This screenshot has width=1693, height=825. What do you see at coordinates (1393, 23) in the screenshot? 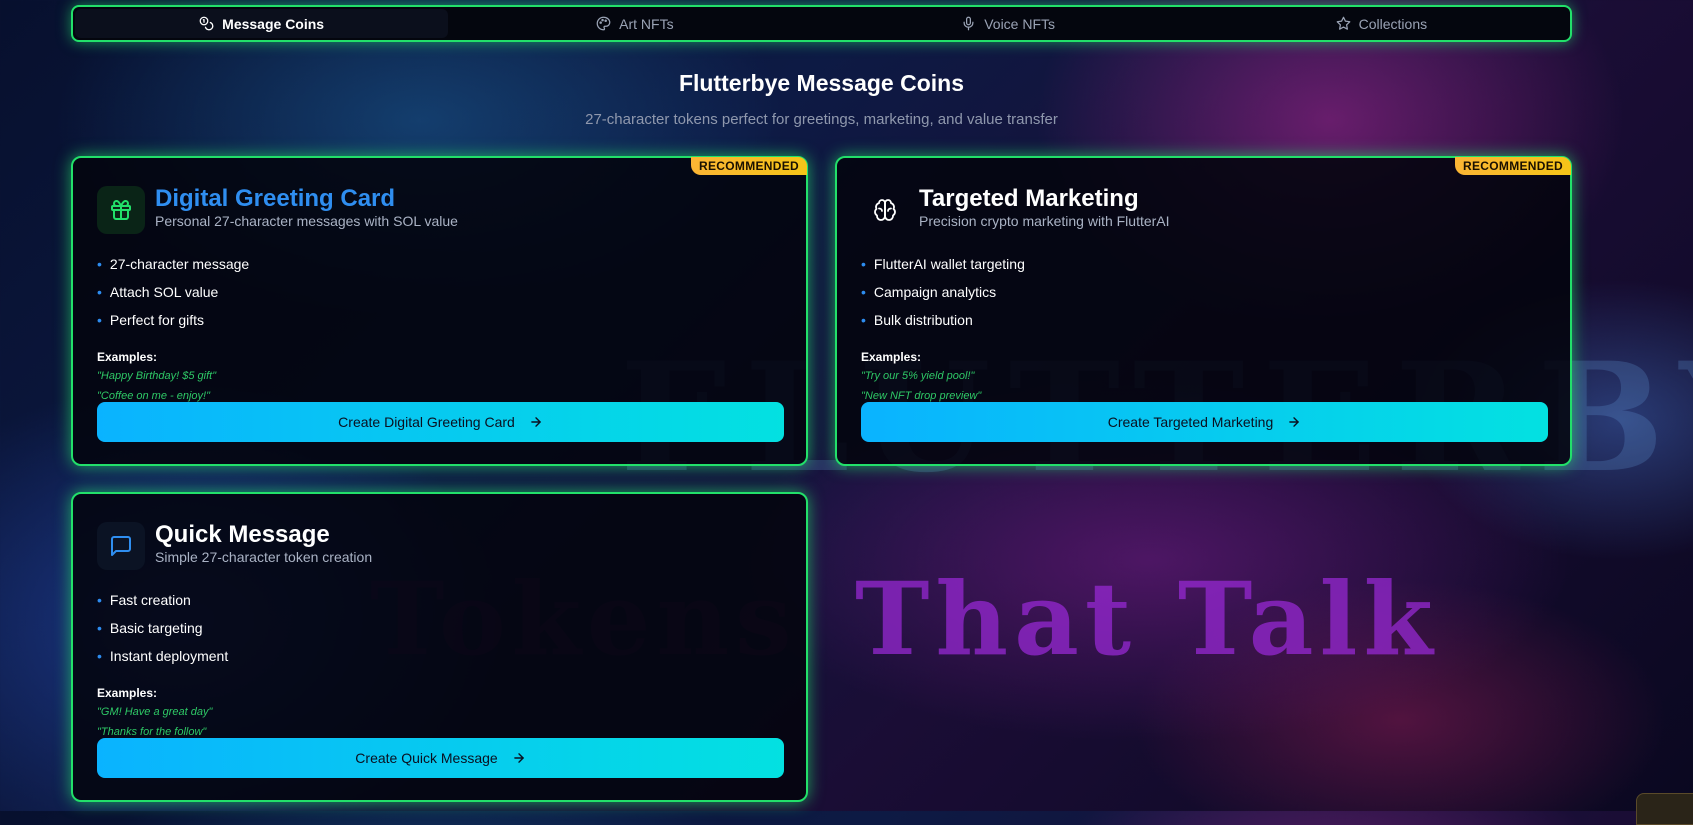
I see `tab-label: Collections` at bounding box center [1393, 23].